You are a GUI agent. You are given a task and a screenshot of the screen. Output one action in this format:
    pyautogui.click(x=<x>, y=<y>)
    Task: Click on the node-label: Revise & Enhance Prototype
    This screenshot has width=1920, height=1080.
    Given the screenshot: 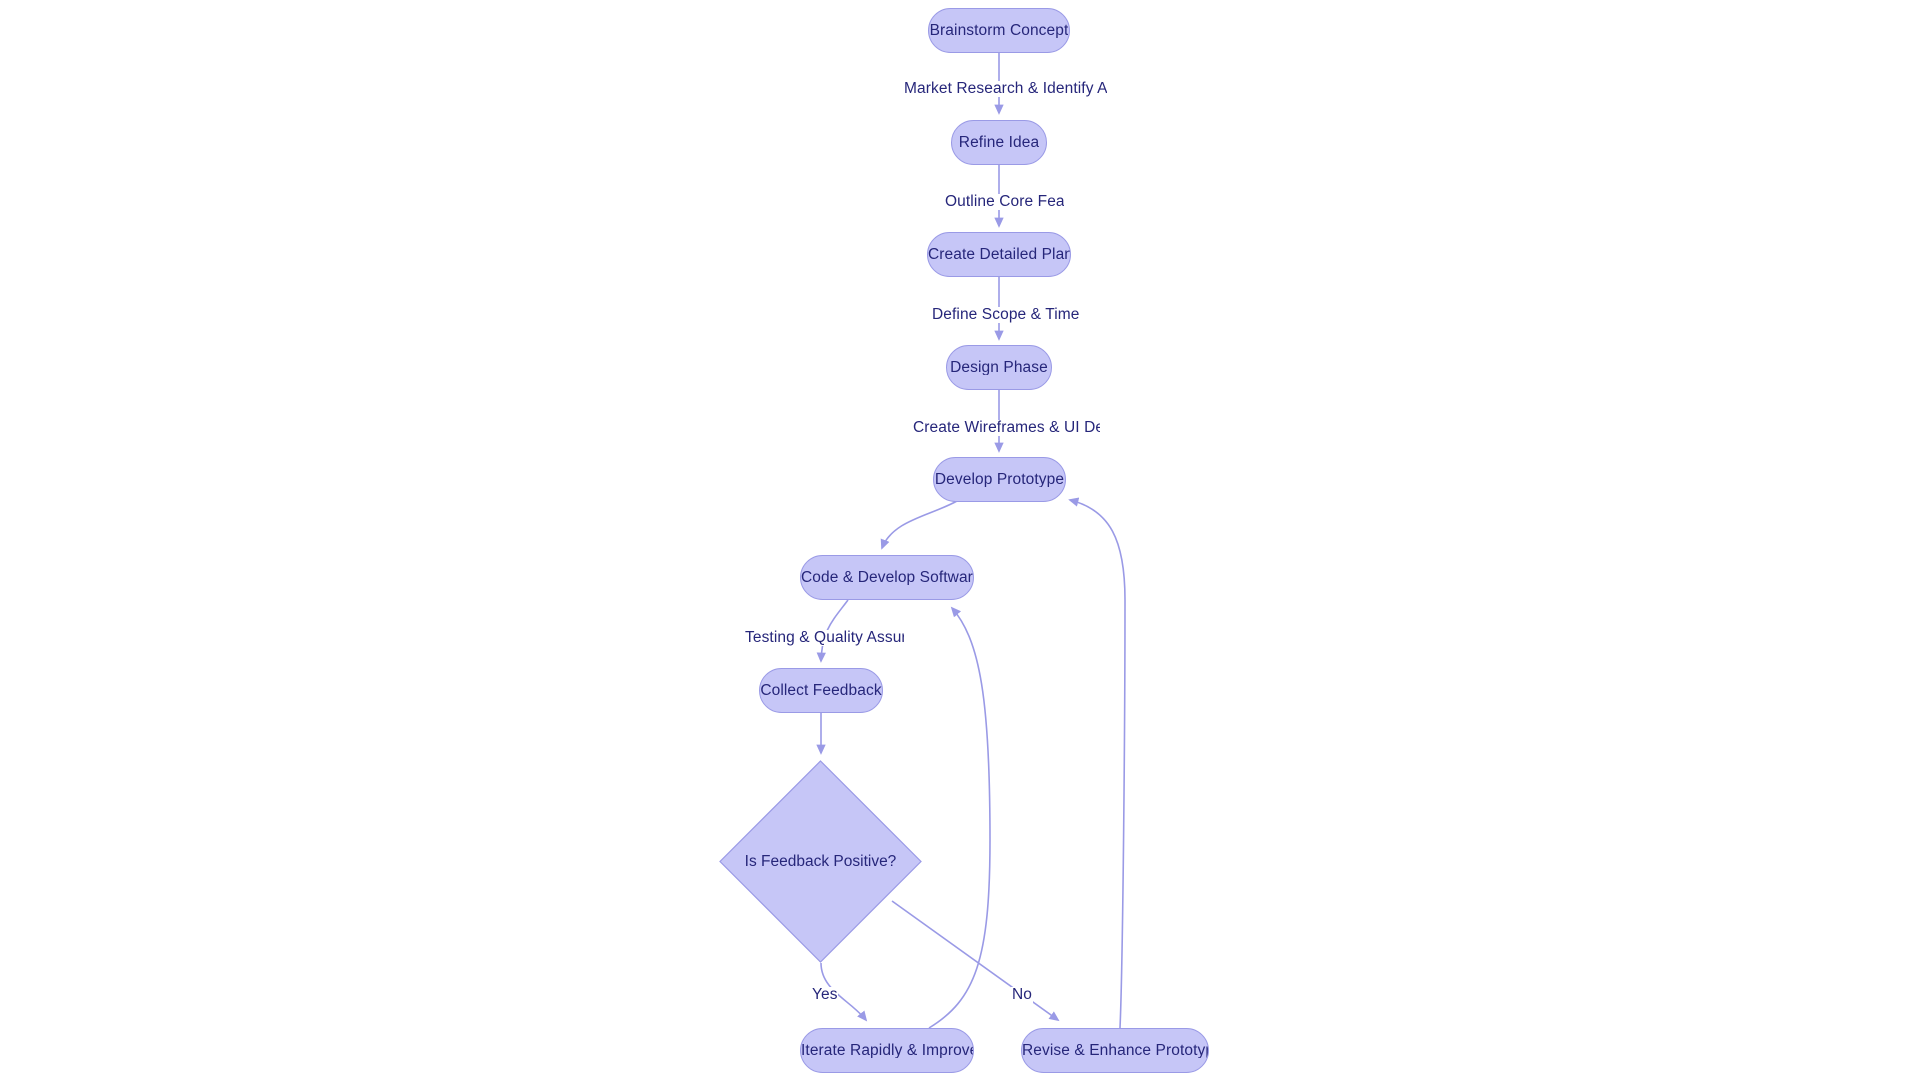 What is the action you would take?
    pyautogui.click(x=1115, y=1050)
    